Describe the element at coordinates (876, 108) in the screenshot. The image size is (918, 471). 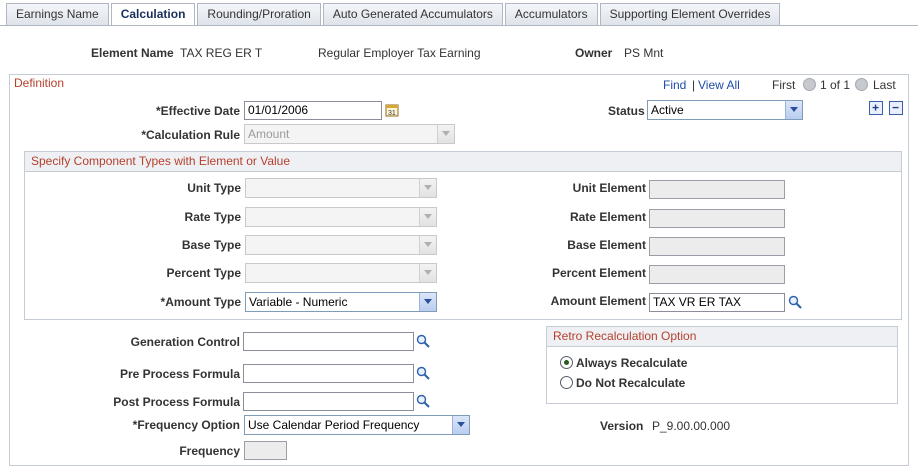
I see `plus-icon` at that location.